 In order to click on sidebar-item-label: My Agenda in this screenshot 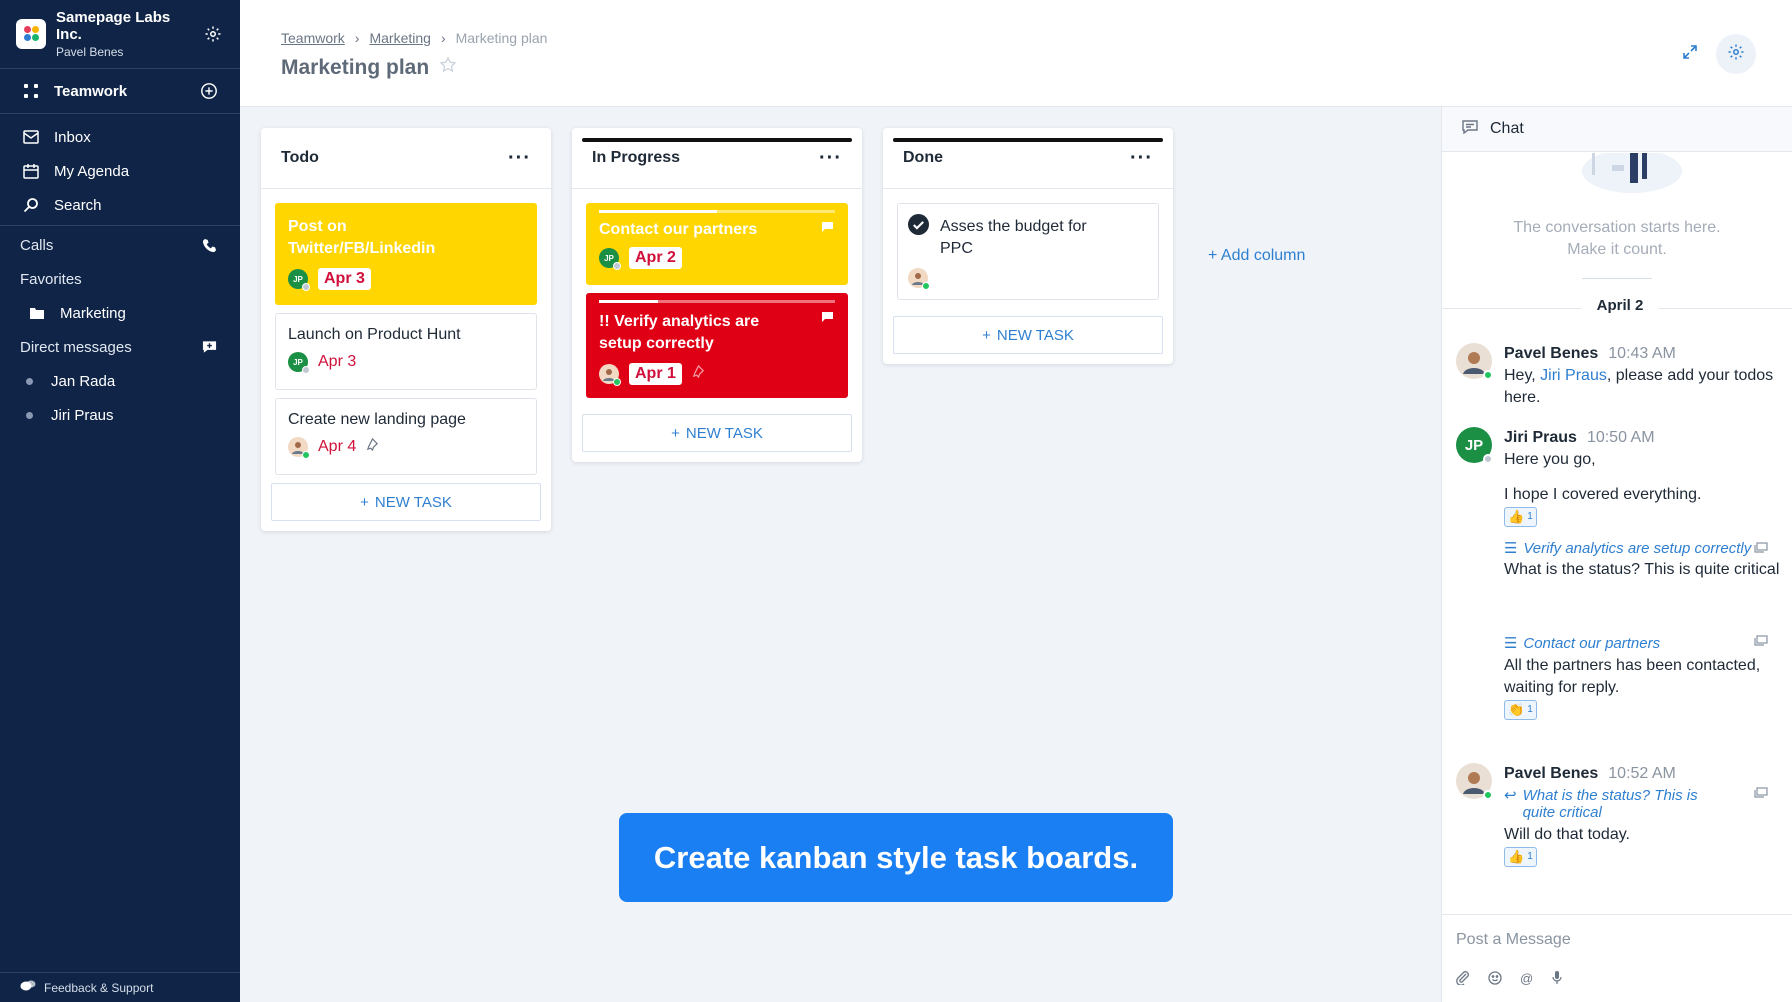, I will do `click(92, 171)`.